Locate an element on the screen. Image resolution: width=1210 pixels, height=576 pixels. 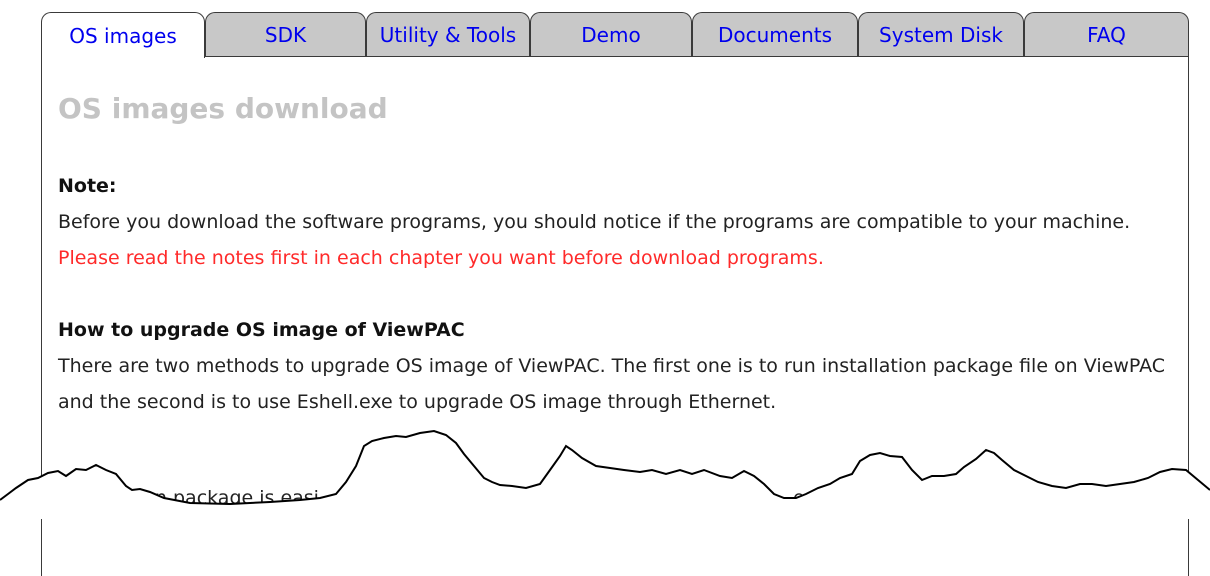
tab-label: System Disk is located at coordinates (941, 34).